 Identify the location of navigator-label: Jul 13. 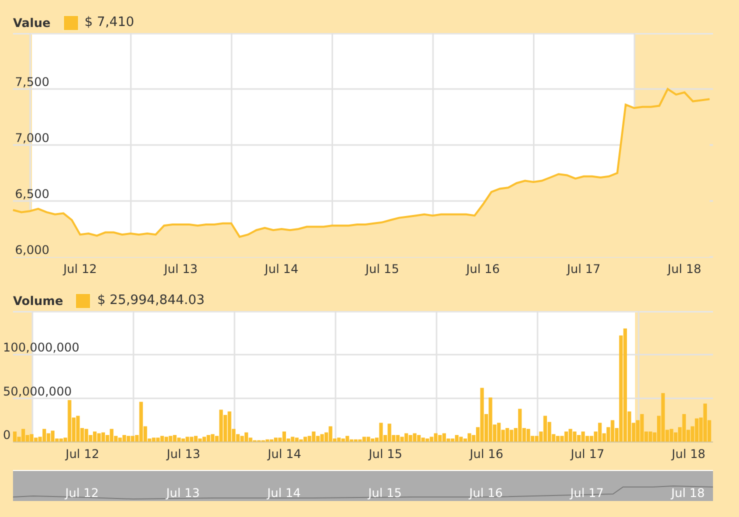
(183, 493).